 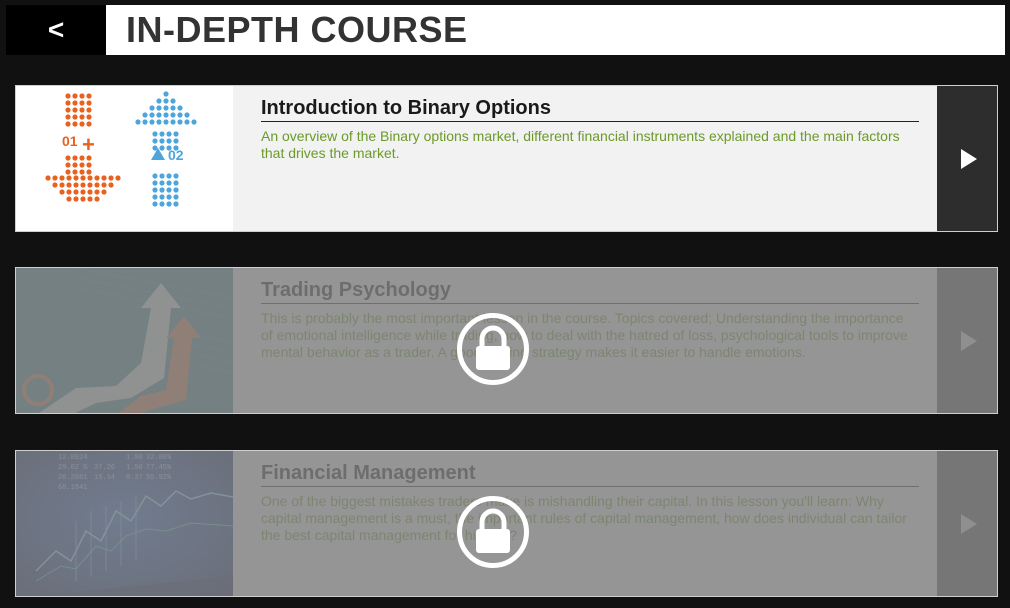 What do you see at coordinates (159, 478) in the screenshot?
I see `thumb-number: 55.92%` at bounding box center [159, 478].